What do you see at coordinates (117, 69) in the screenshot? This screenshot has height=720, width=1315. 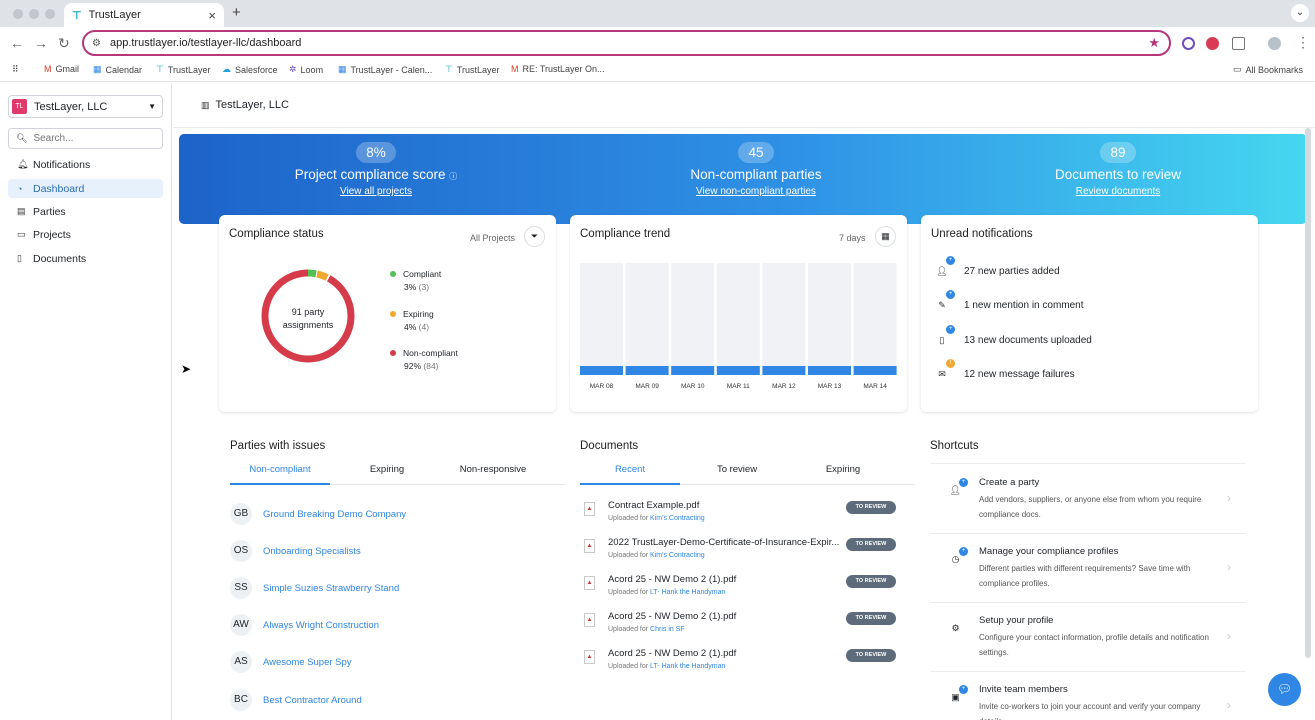 I see `bookmark-item: ▦ Calendar` at bounding box center [117, 69].